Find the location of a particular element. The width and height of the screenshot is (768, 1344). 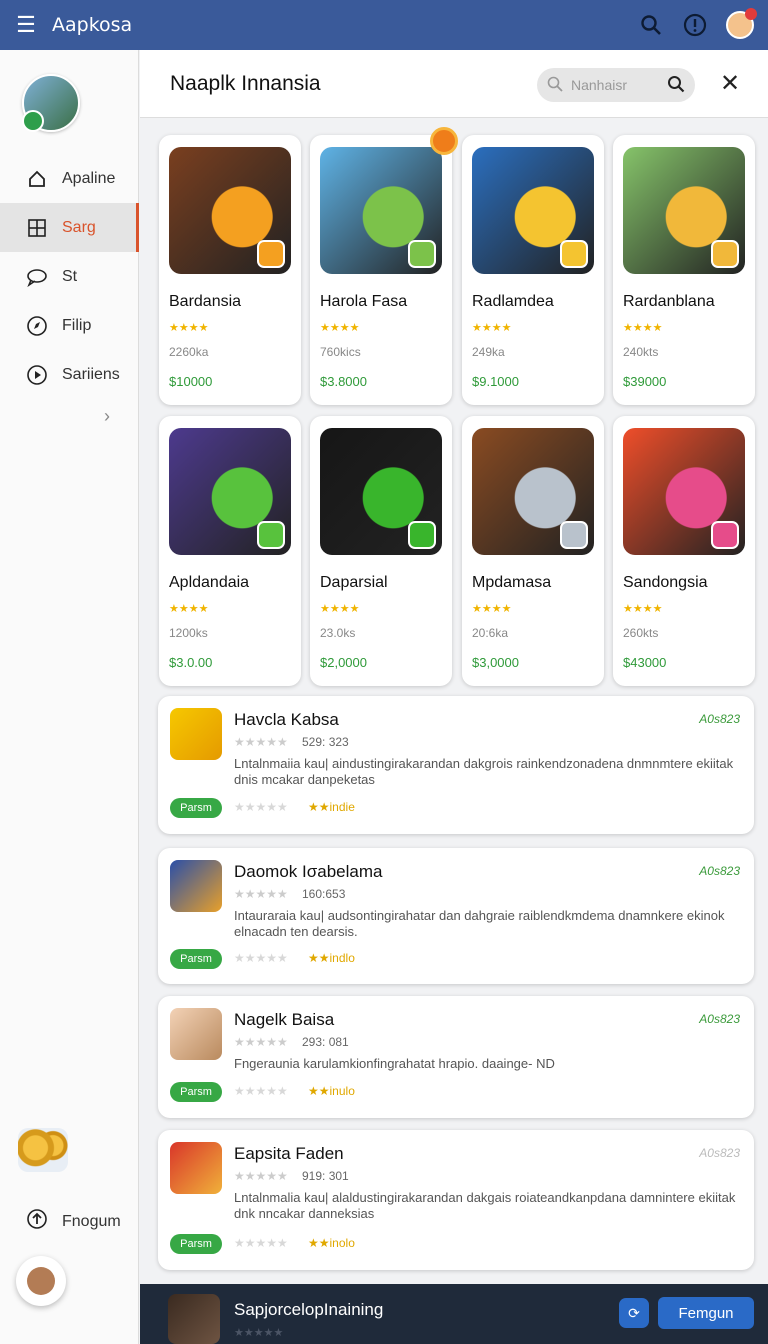

coins-icon is located at coordinates (43, 1150).